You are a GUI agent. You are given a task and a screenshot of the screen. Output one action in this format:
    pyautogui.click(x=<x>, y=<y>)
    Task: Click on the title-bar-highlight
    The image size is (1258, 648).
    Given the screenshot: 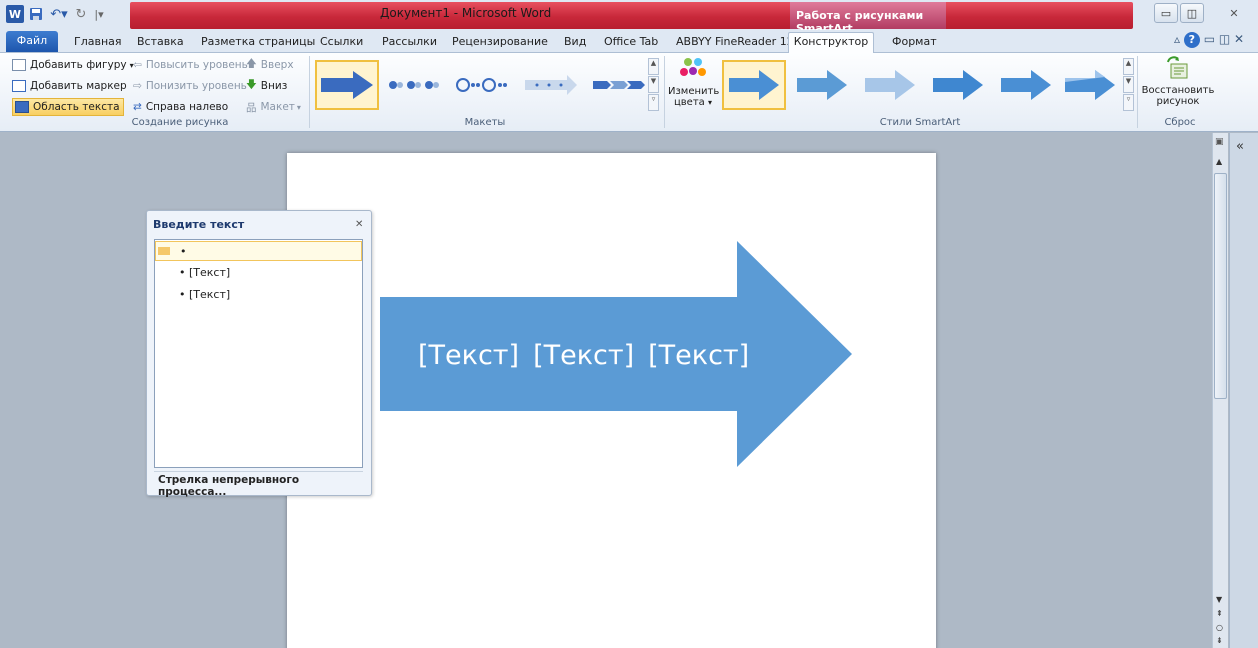 What is the action you would take?
    pyautogui.click(x=631, y=15)
    